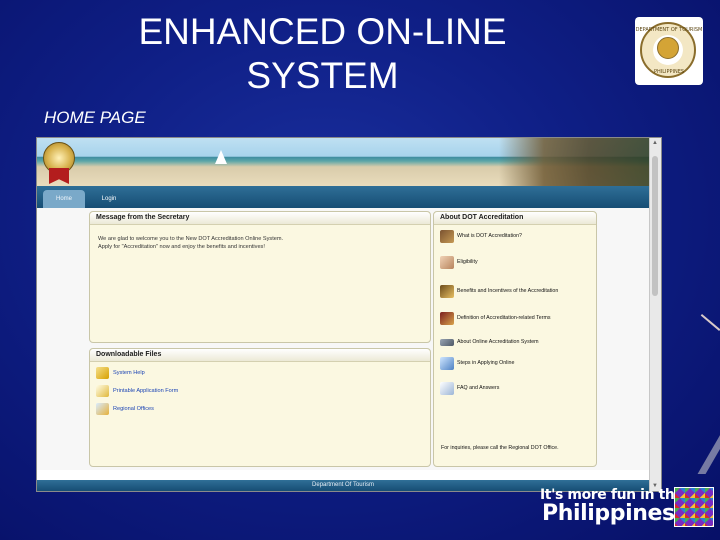  Describe the element at coordinates (485, 363) in the screenshot. I see `about-steps-label: Steps in Applying Online` at that location.